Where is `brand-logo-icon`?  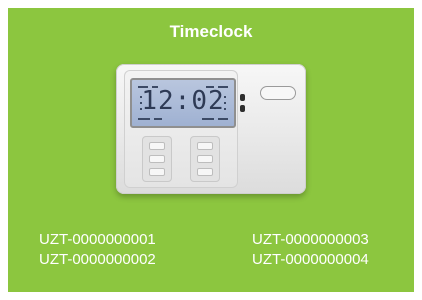 brand-logo-icon is located at coordinates (278, 93).